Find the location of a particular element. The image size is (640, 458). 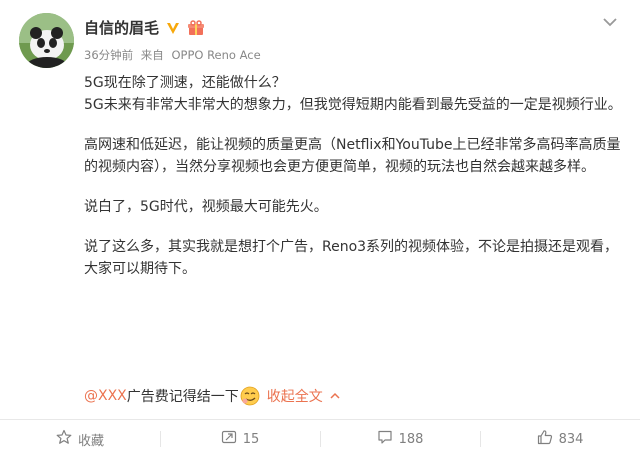

source-device: OPPO Reno Ace is located at coordinates (215, 55).